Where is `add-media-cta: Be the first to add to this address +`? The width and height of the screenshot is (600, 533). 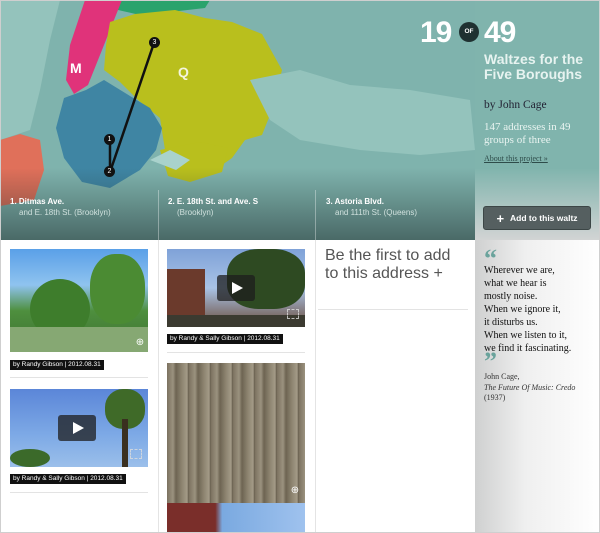 add-media-cta: Be the first to add to this address + is located at coordinates (395, 265).